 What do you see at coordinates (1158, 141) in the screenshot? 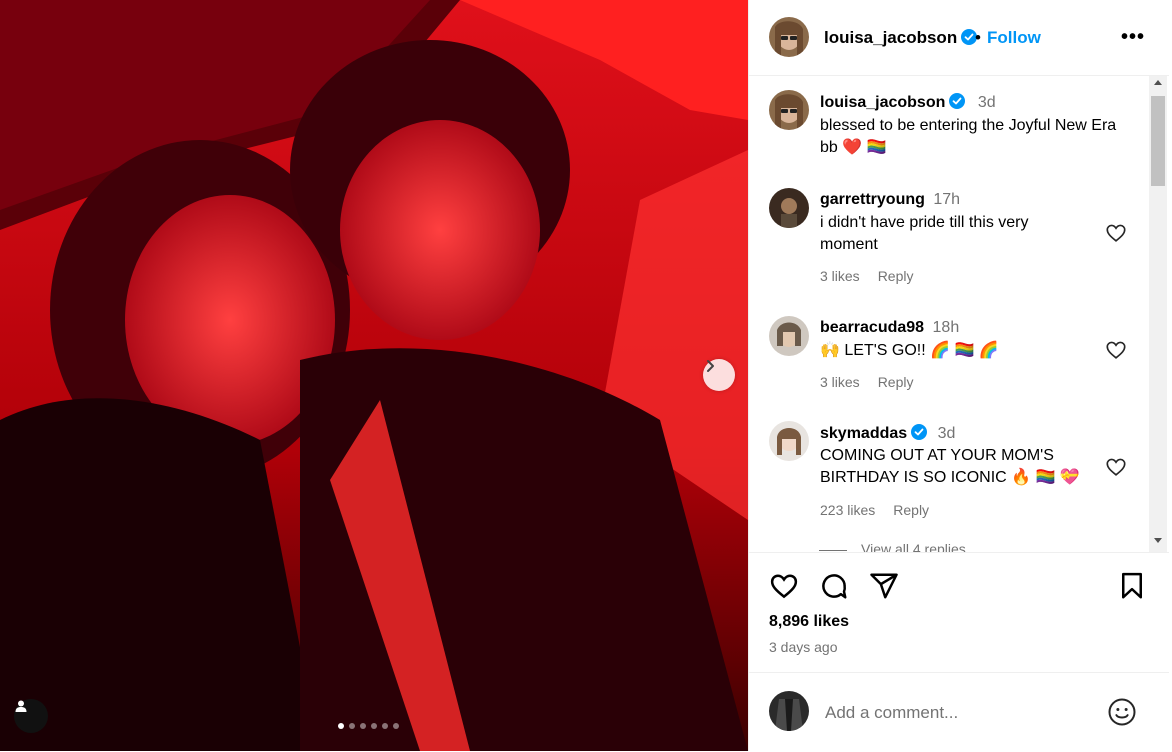
I see `scrollbar-thumb` at bounding box center [1158, 141].